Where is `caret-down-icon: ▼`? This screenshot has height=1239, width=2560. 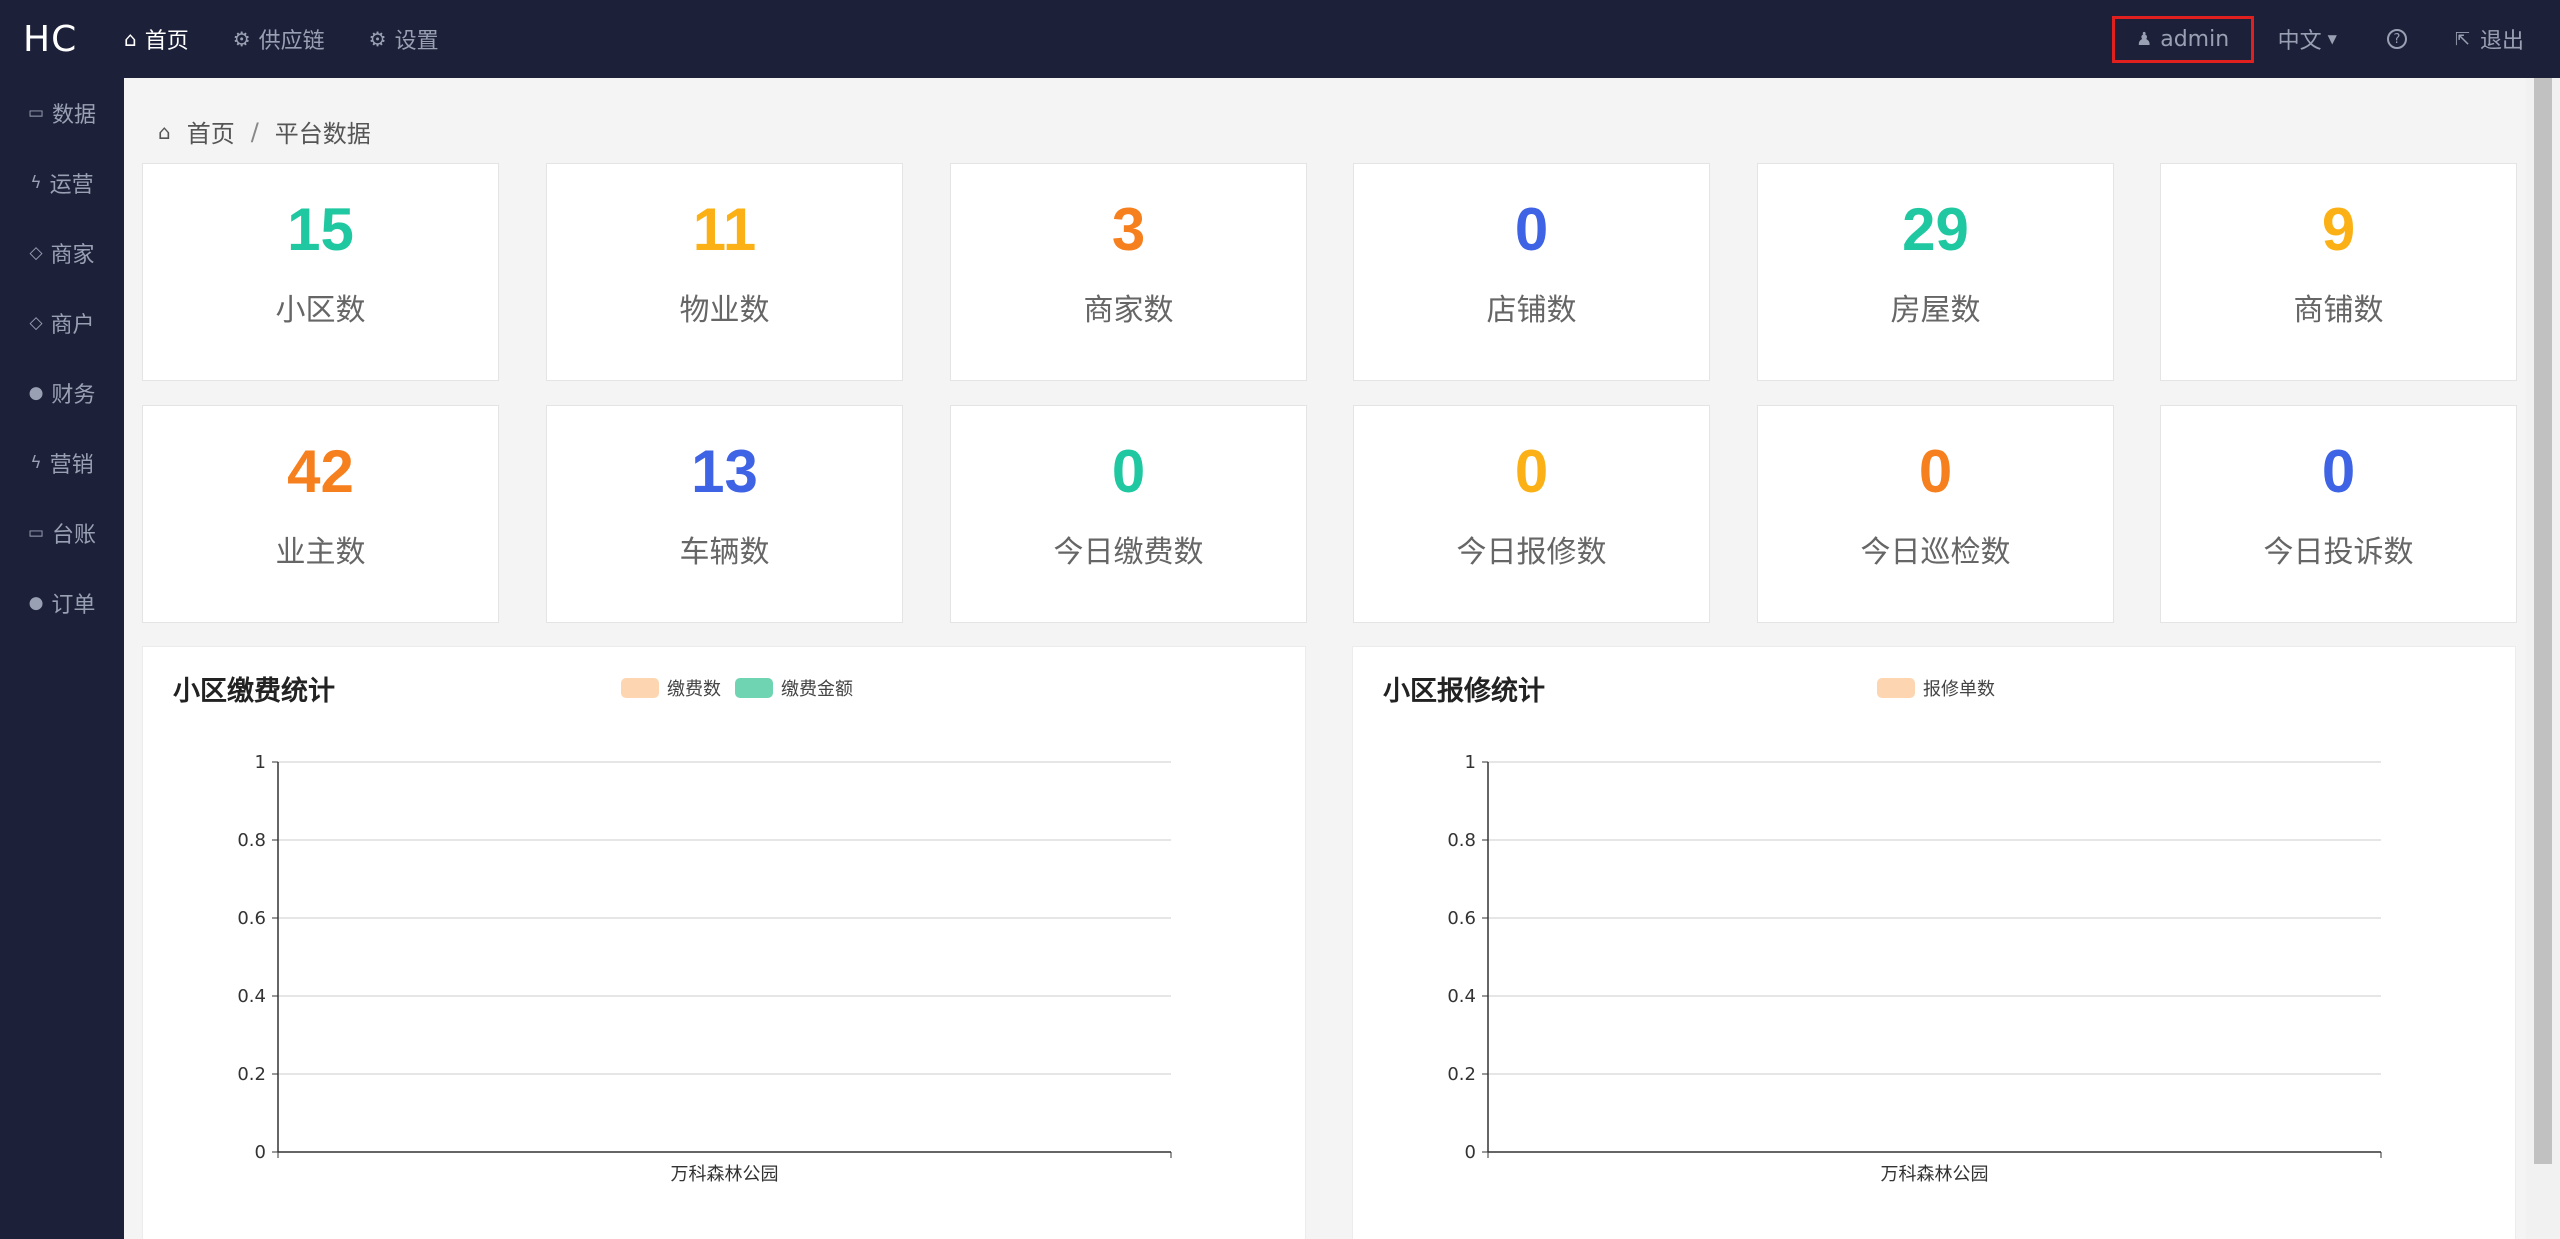 caret-down-icon: ▼ is located at coordinates (2332, 39).